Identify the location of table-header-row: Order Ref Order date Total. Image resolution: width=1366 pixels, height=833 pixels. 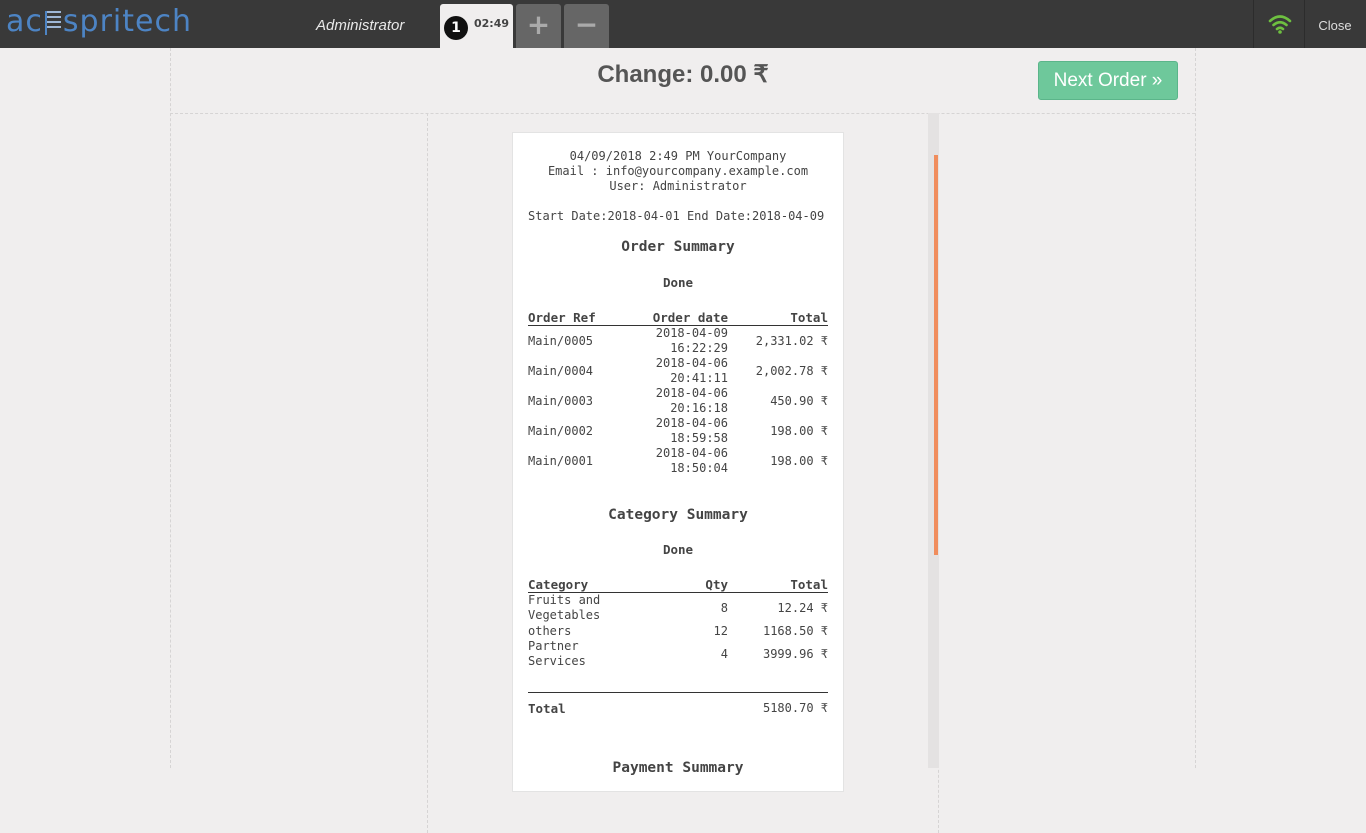
(678, 317).